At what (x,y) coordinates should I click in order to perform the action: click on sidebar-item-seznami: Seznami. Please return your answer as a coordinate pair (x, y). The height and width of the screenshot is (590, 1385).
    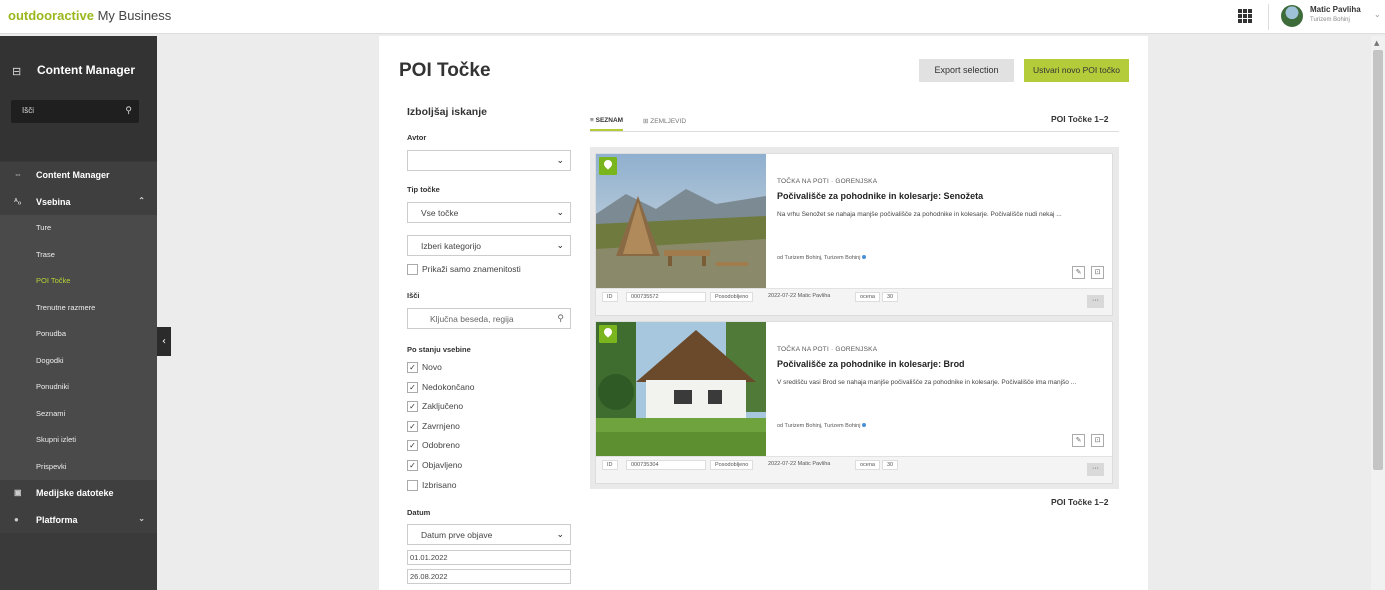
    Looking at the image, I should click on (78, 413).